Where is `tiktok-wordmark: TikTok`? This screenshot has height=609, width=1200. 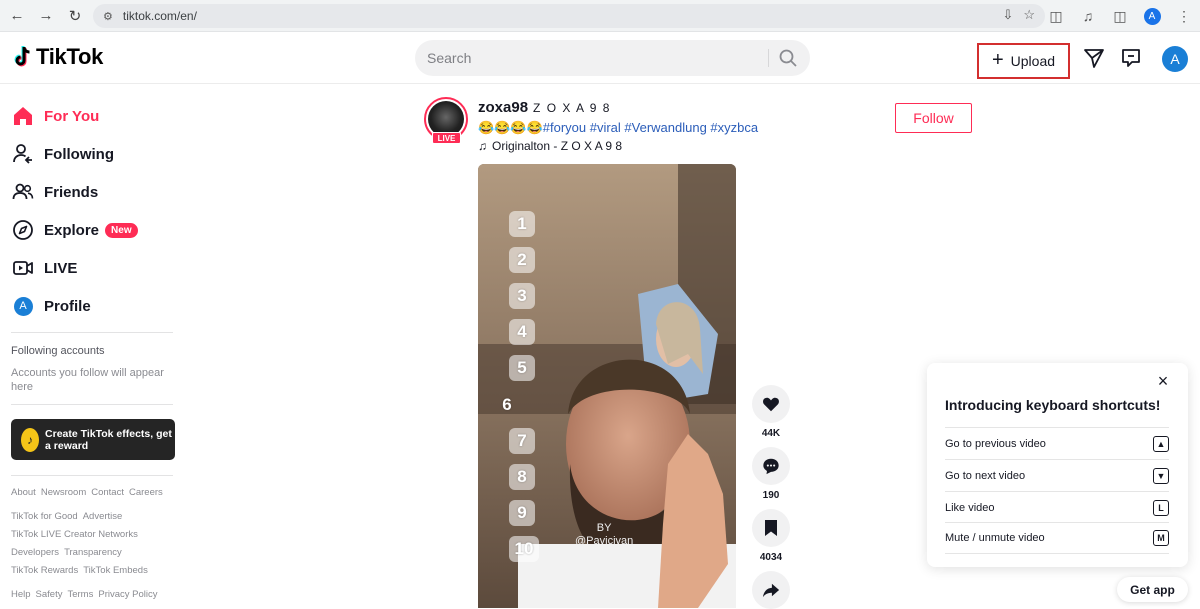 tiktok-wordmark: TikTok is located at coordinates (70, 56).